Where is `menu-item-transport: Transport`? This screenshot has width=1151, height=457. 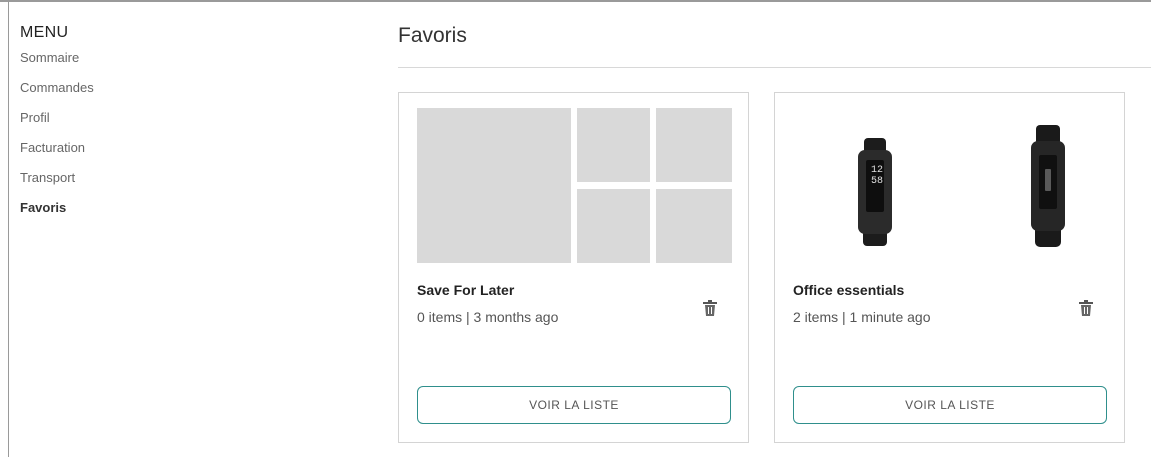
menu-item-transport: Transport is located at coordinates (170, 185).